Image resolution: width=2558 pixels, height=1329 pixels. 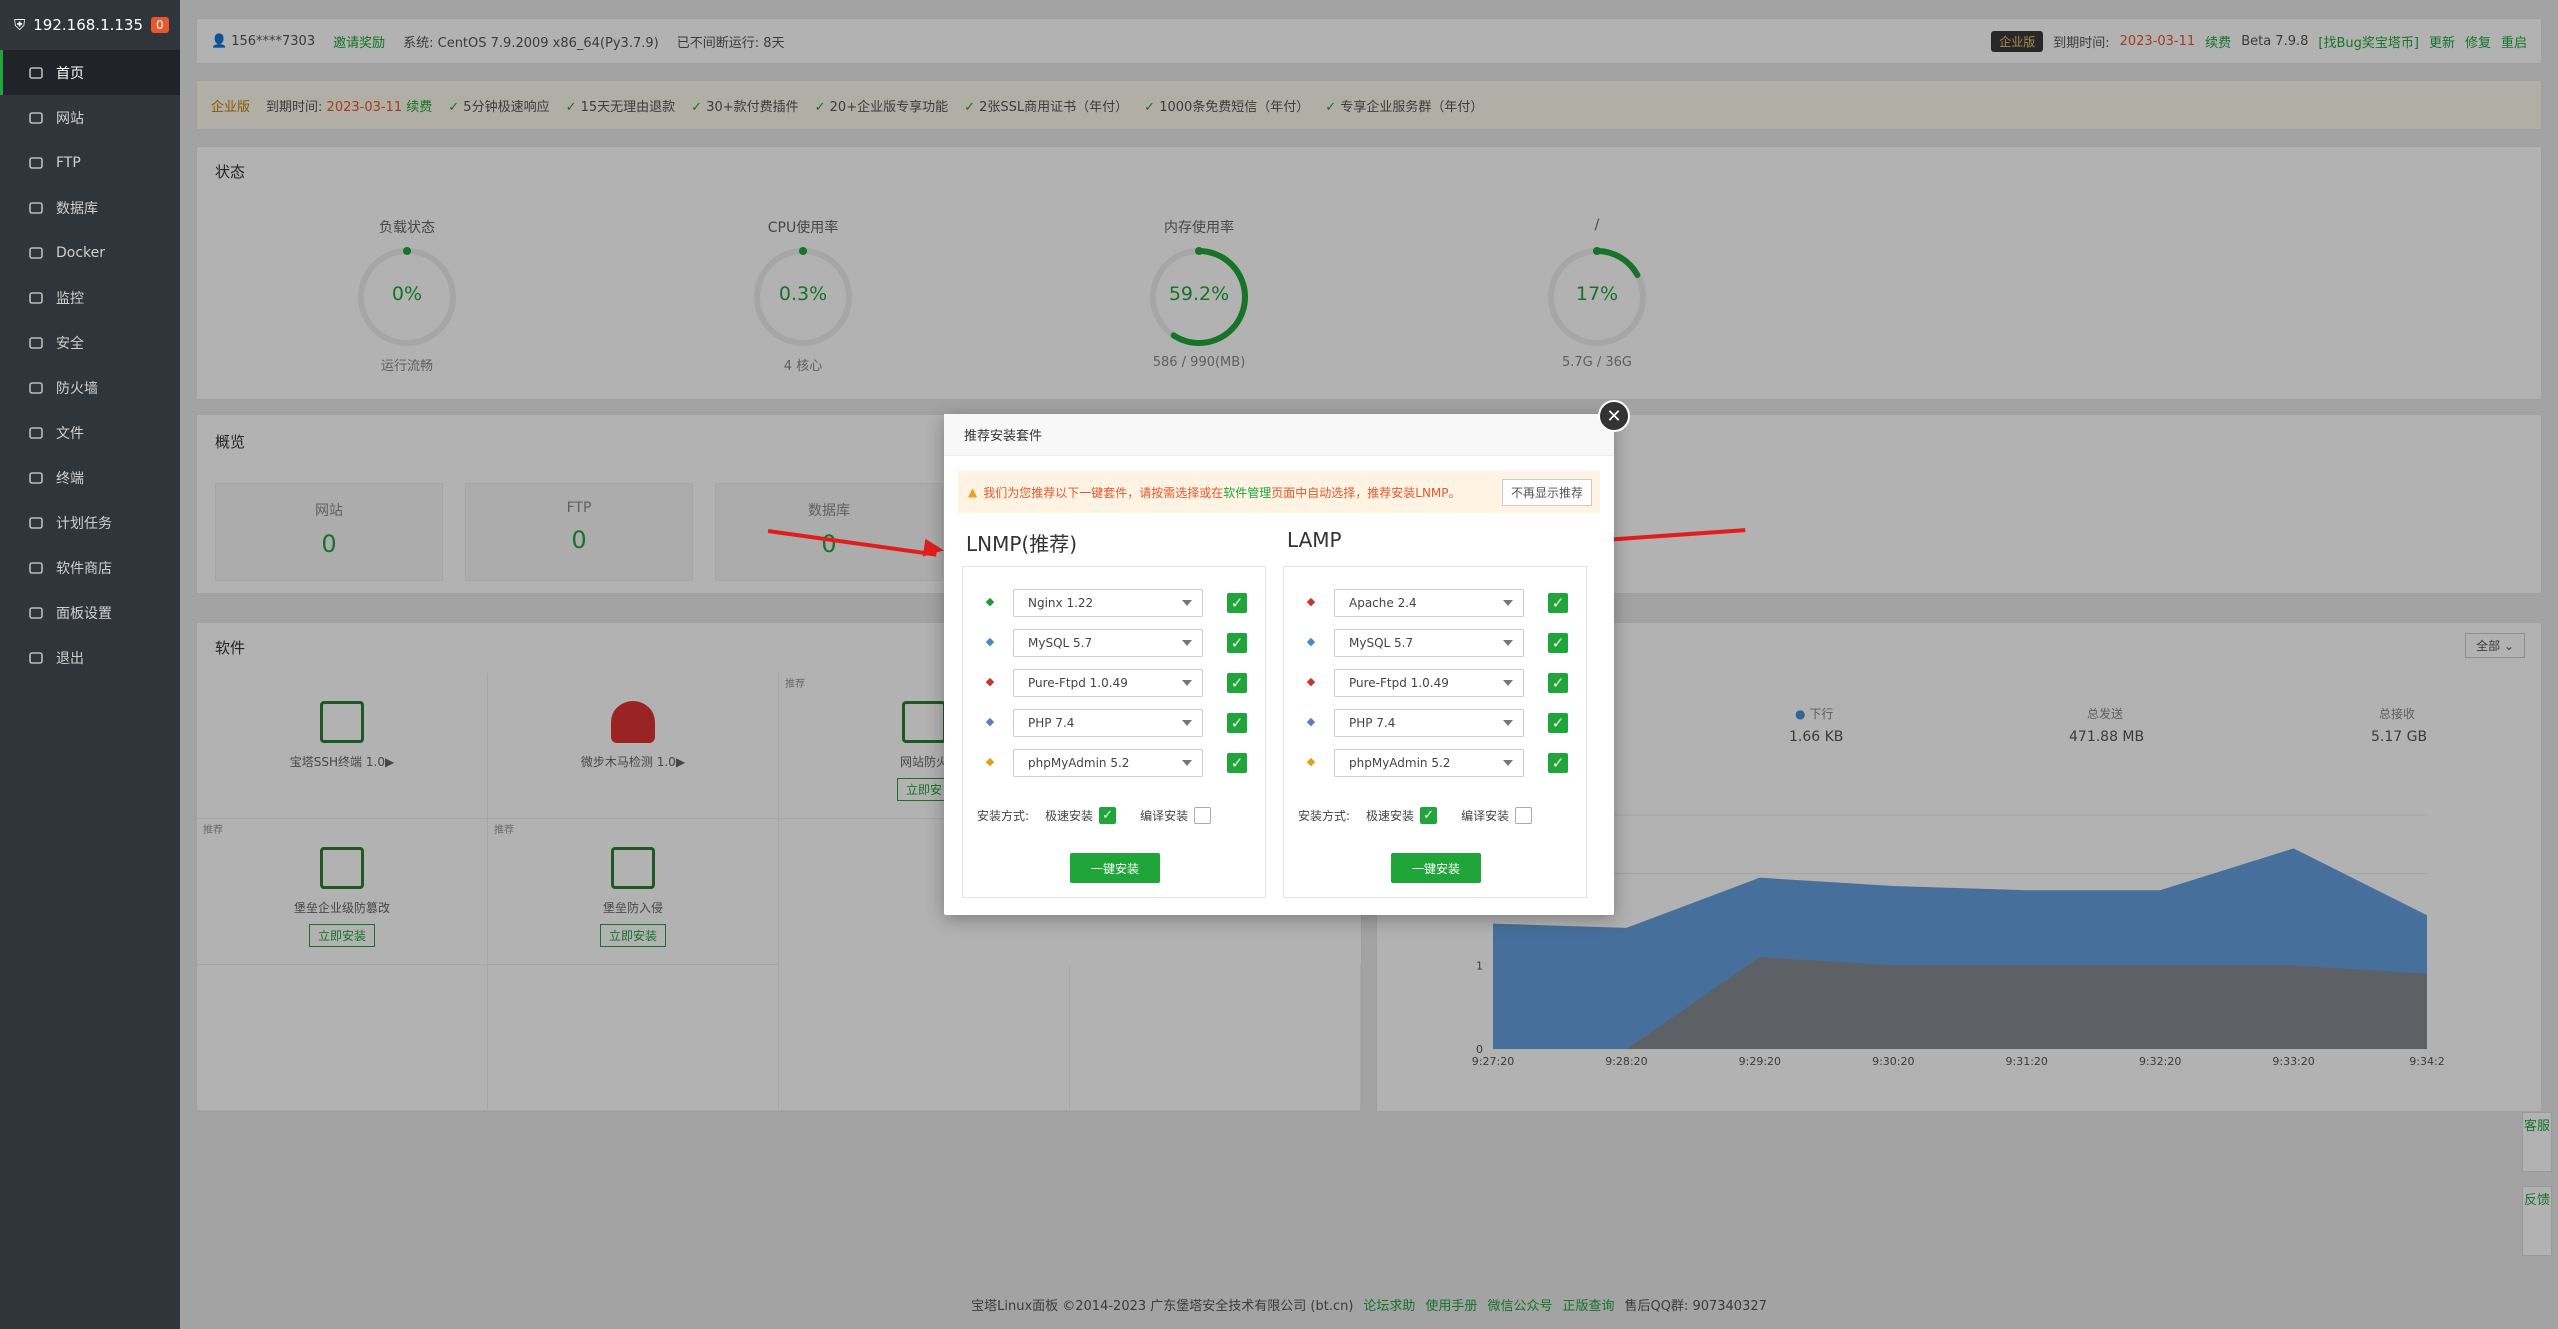 What do you see at coordinates (36, 477) in the screenshot?
I see `terminal-icon` at bounding box center [36, 477].